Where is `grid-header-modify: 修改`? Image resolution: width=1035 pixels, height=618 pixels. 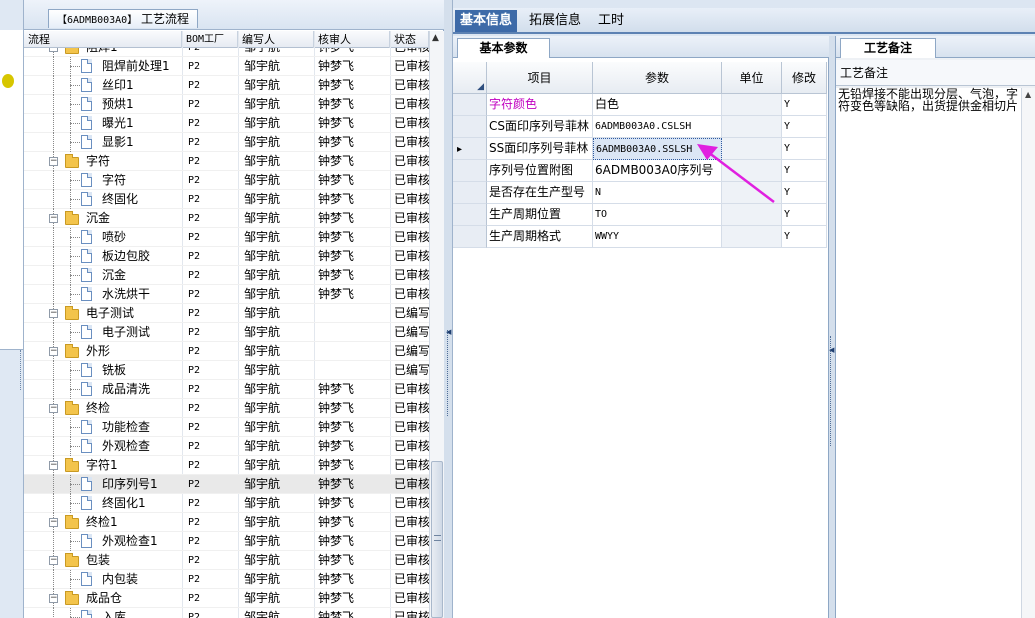
grid-header-modify: 修改 is located at coordinates (804, 78).